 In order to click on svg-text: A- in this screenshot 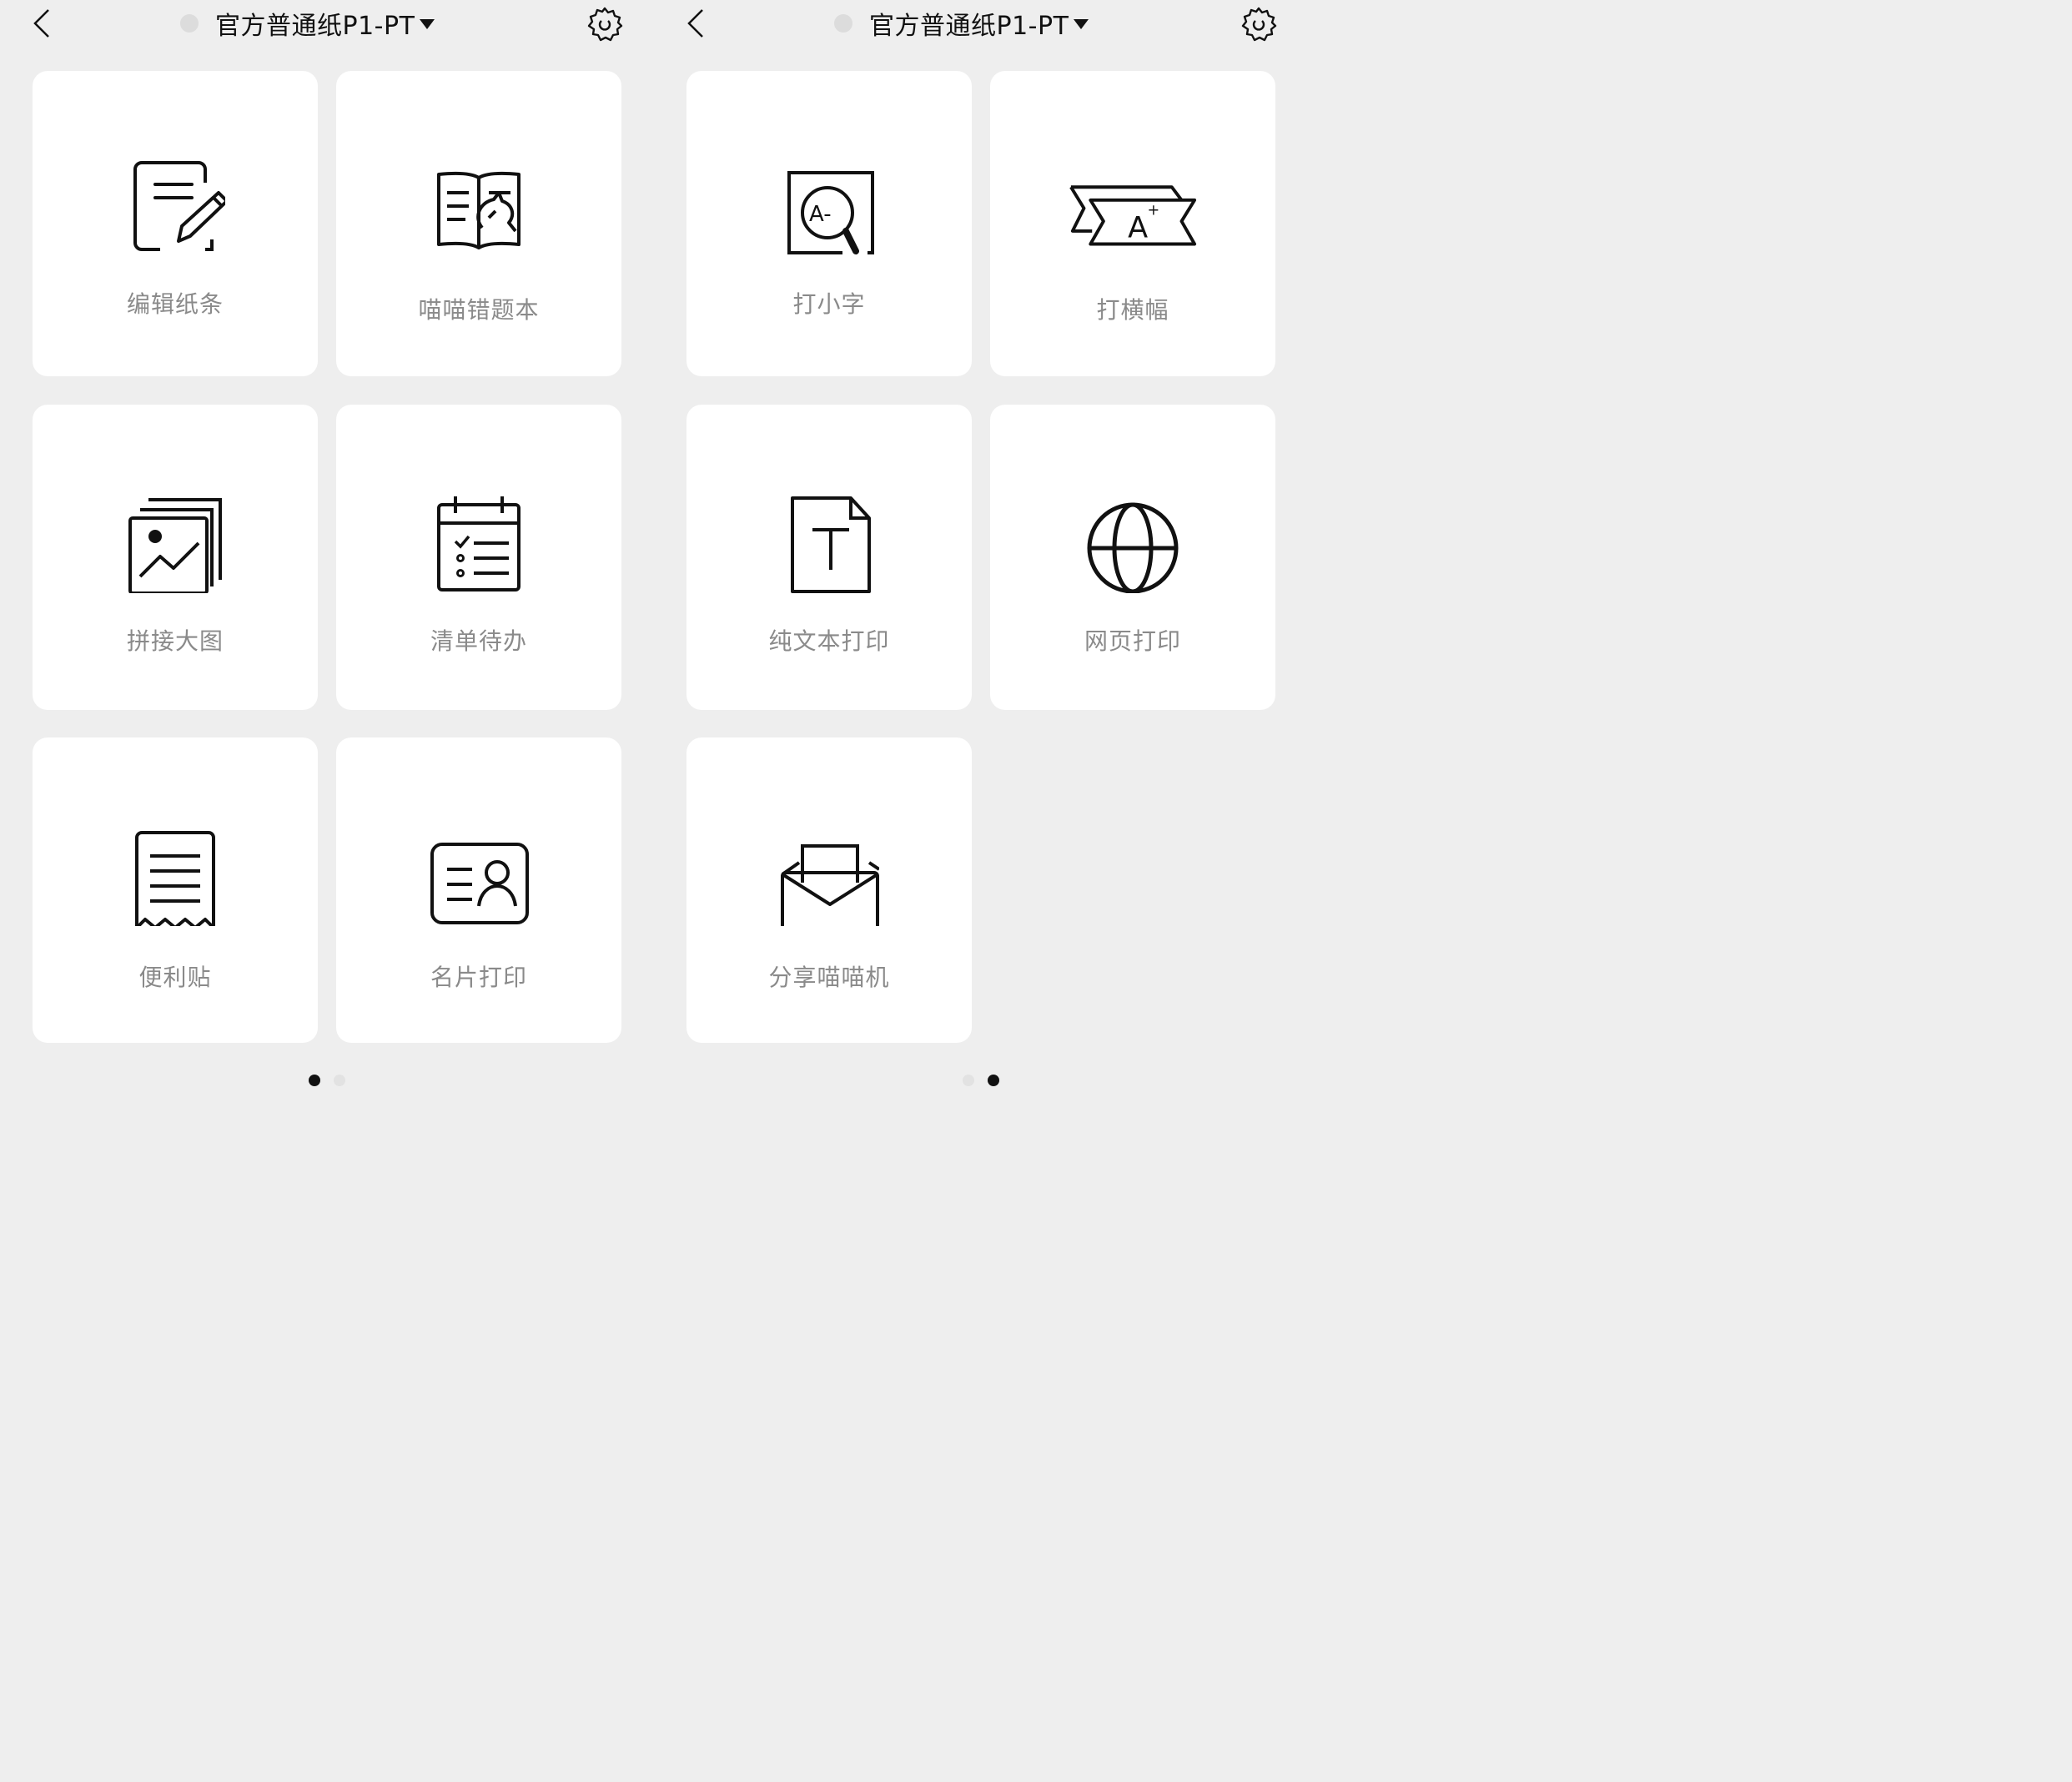, I will do `click(820, 215)`.